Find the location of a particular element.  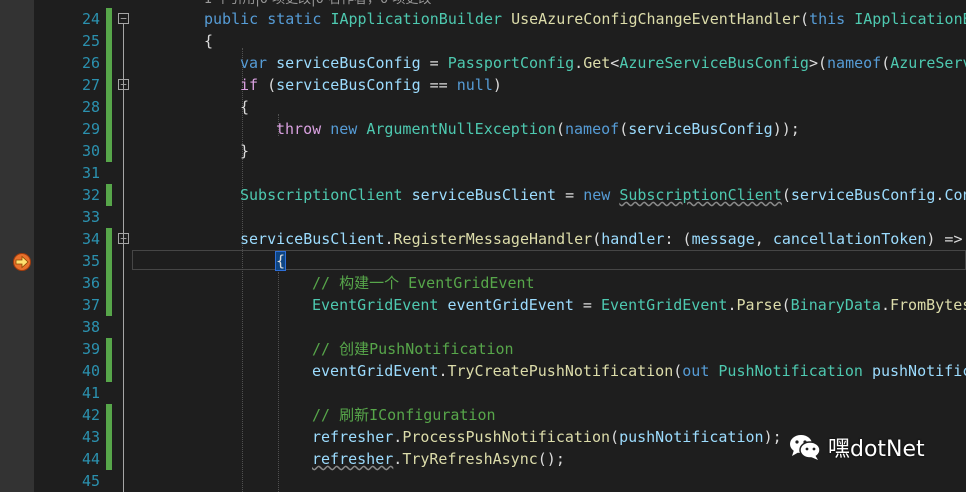

code-token: ProcessPushNotification is located at coordinates (506, 437).